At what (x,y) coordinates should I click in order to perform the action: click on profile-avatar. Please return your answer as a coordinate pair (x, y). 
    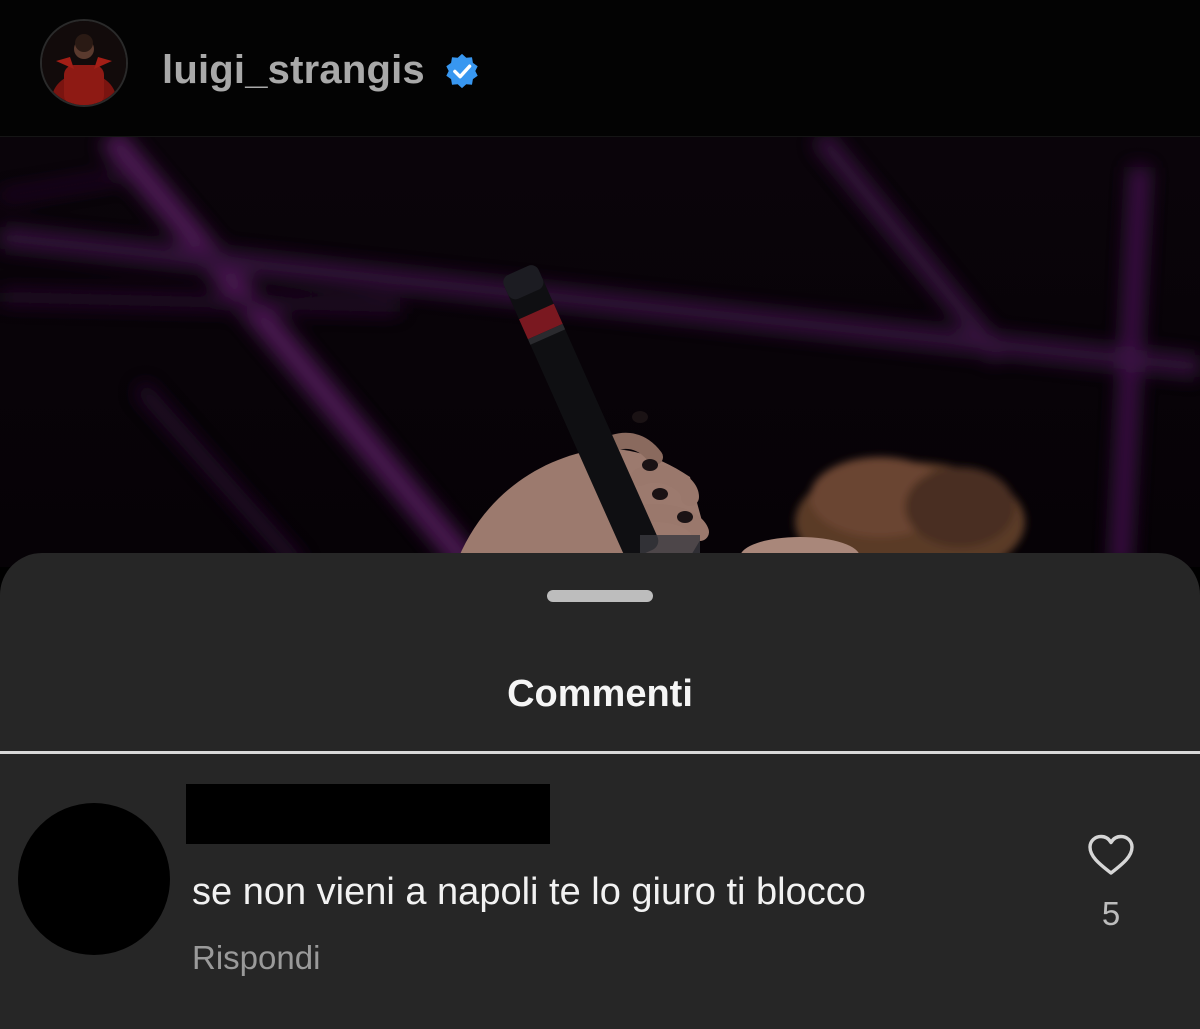
    Looking at the image, I should click on (84, 63).